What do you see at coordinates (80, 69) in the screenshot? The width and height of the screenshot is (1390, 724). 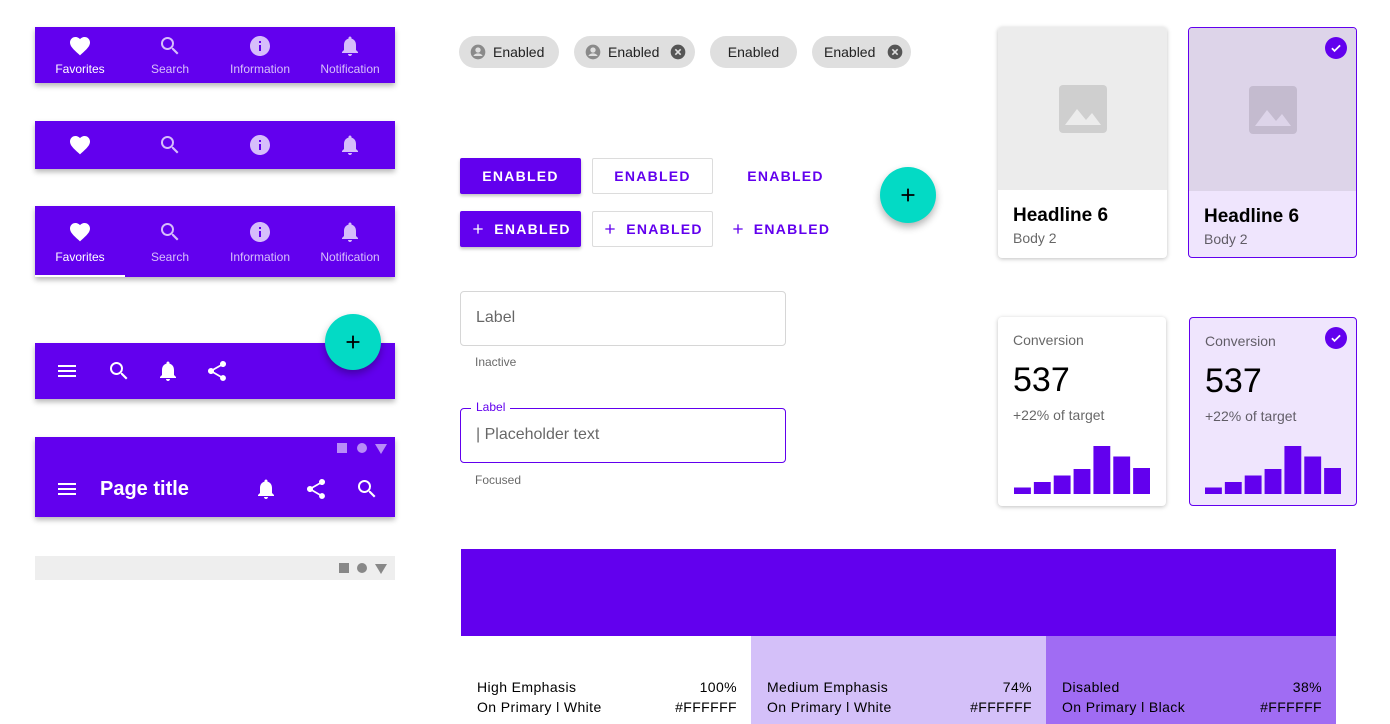 I see `nav-item-label: Favorites` at bounding box center [80, 69].